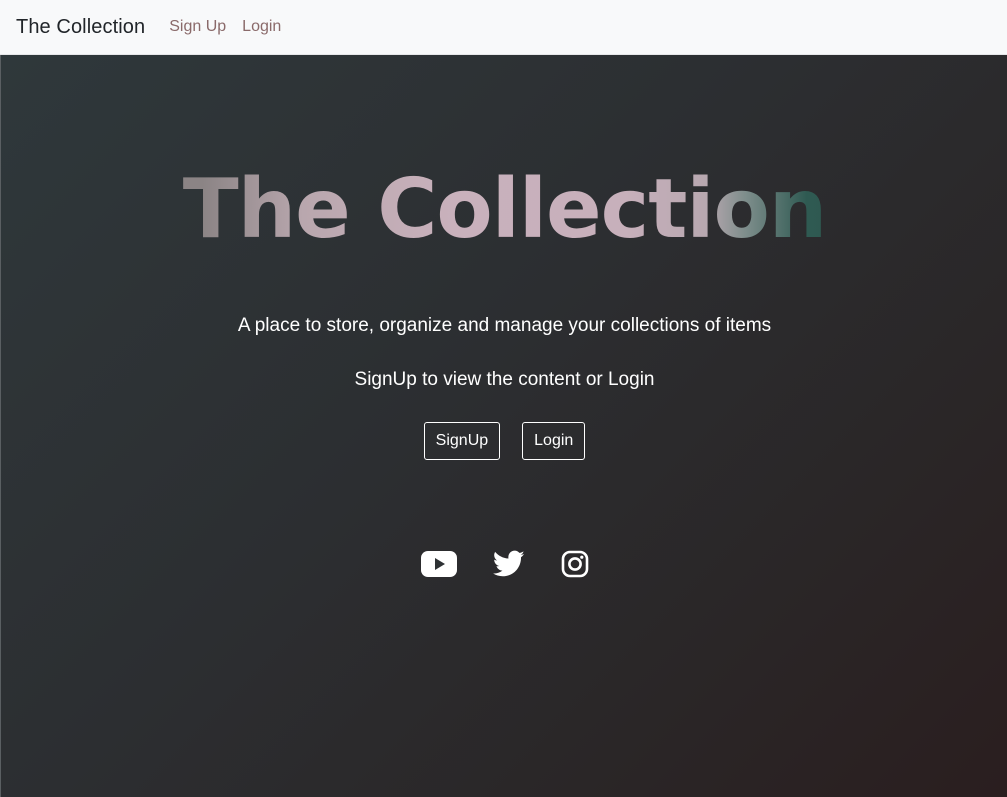 This screenshot has height=797, width=1007. Describe the element at coordinates (504, 210) in the screenshot. I see `hero-title: The Collection` at that location.